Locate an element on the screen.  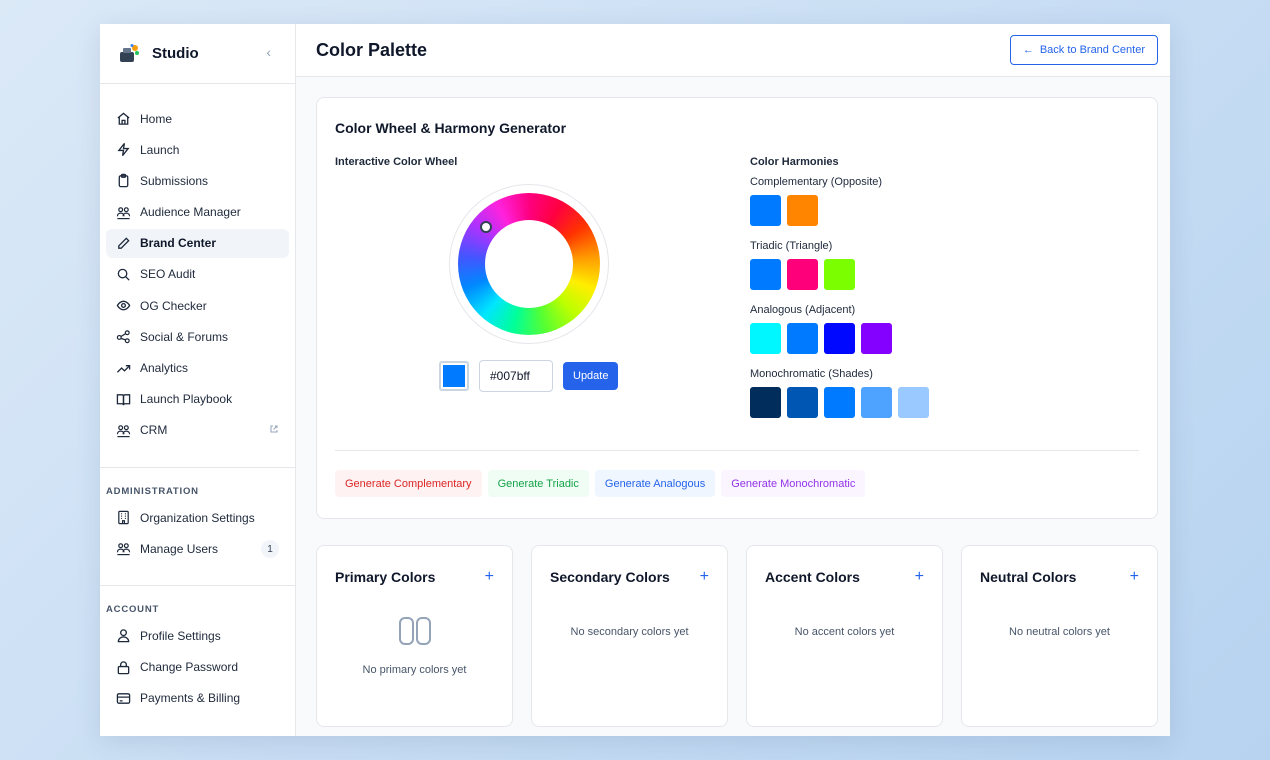
group-title: Secondary Colors is located at coordinates (610, 577).